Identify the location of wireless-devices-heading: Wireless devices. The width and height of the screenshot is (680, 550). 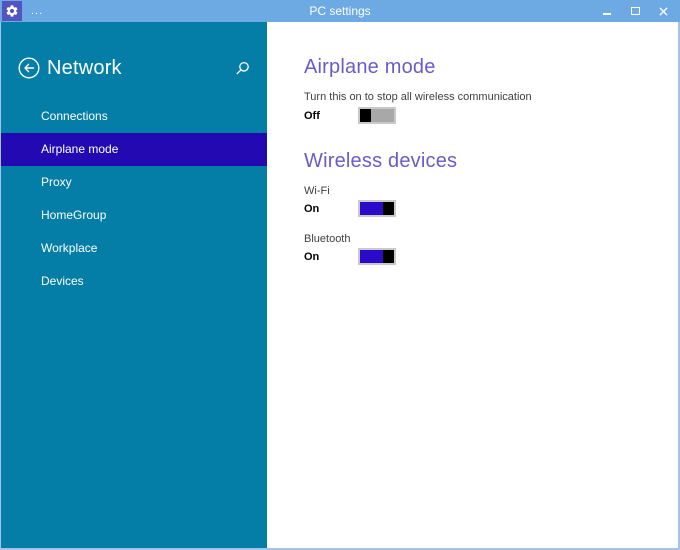
(381, 161).